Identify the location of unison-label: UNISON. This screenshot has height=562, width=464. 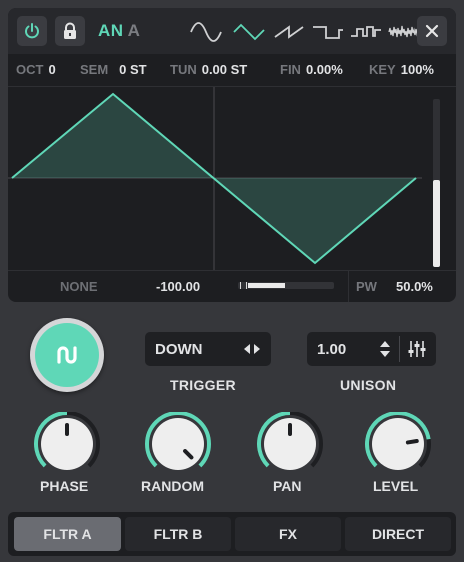
(368, 385).